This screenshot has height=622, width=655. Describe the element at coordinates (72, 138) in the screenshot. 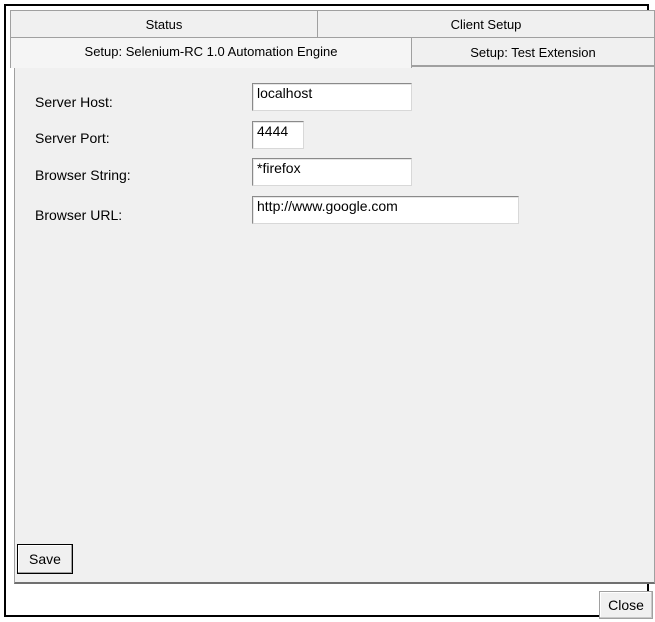

I see `server-port-label: Server Port:` at that location.